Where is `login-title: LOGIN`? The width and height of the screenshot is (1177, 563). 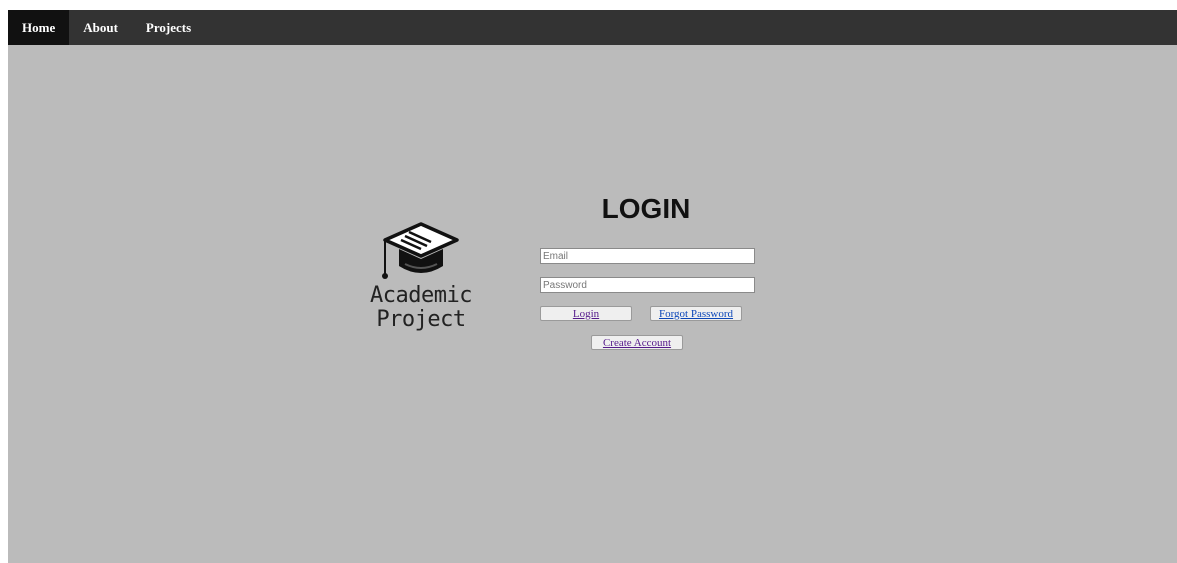 login-title: LOGIN is located at coordinates (646, 208).